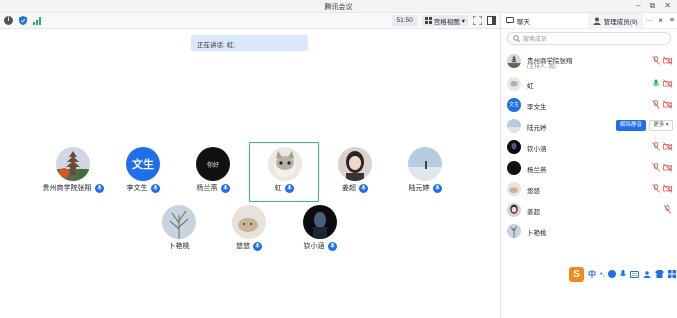  I want to click on participant-tile: 卜艳桃, so click(179, 231).